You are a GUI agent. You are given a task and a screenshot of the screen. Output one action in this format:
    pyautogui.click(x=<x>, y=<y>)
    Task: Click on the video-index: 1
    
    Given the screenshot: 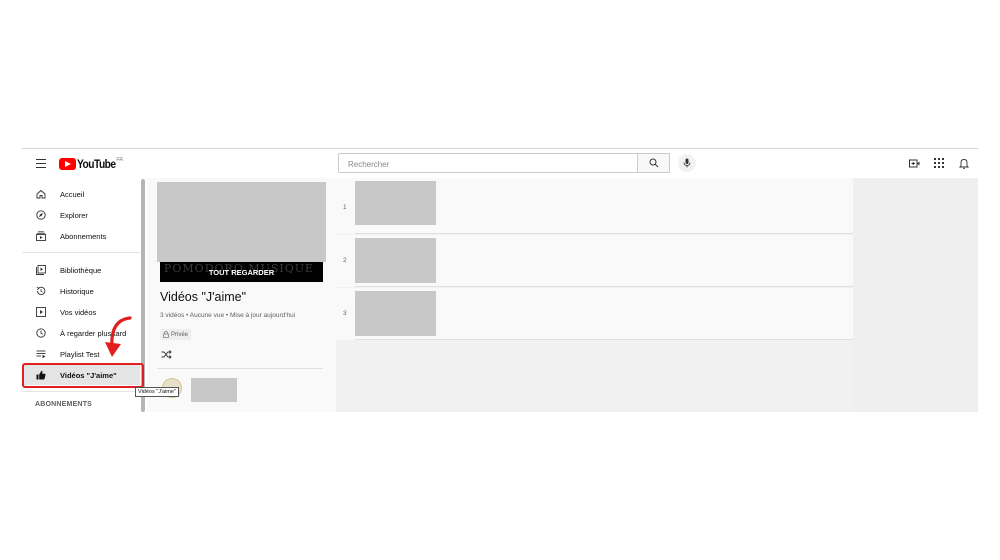 What is the action you would take?
    pyautogui.click(x=345, y=207)
    